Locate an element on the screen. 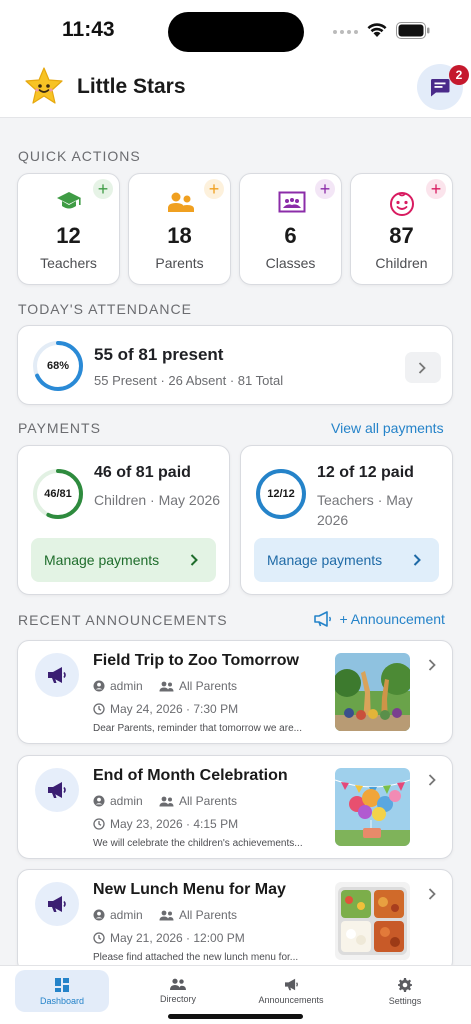 The image size is (471, 1024). announcement-title: End of Month Celebration is located at coordinates (190, 775).